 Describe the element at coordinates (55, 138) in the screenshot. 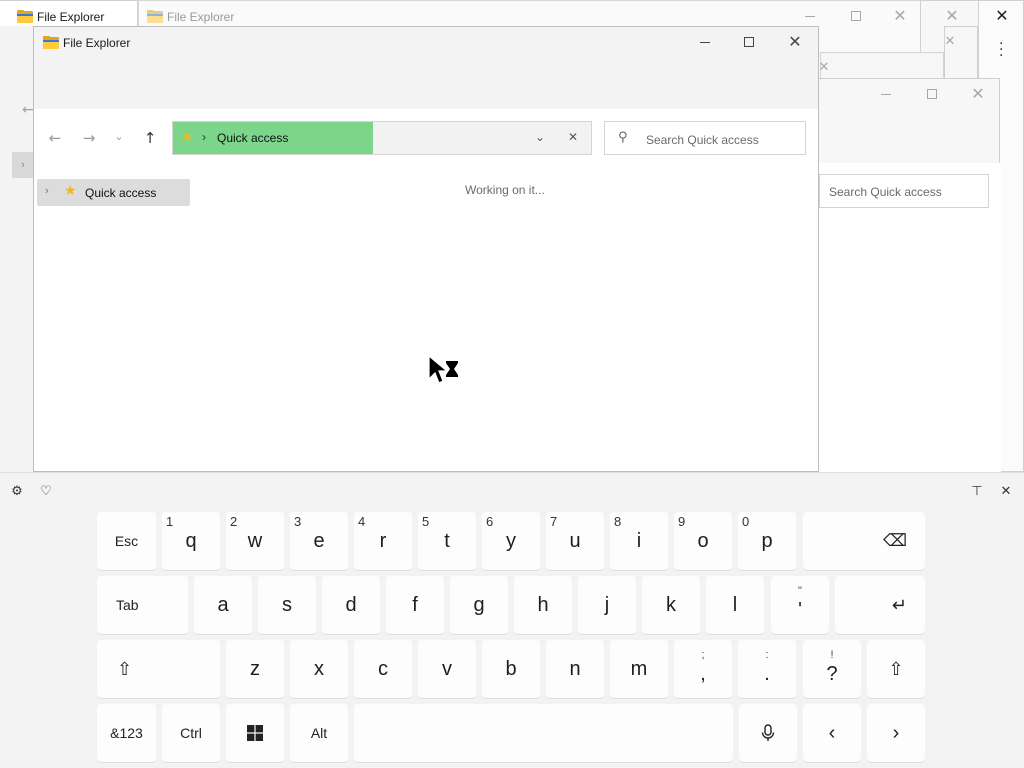

I see `back-button: ←` at that location.